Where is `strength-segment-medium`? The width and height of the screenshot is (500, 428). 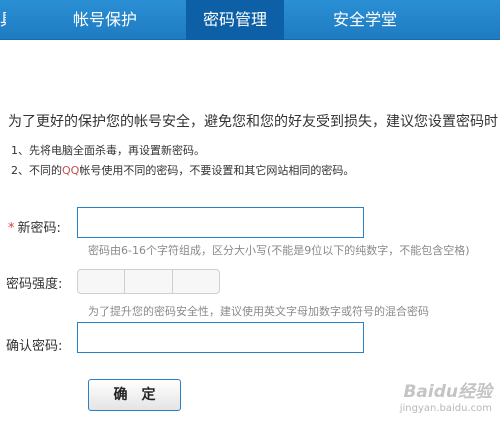 strength-segment-medium is located at coordinates (149, 281).